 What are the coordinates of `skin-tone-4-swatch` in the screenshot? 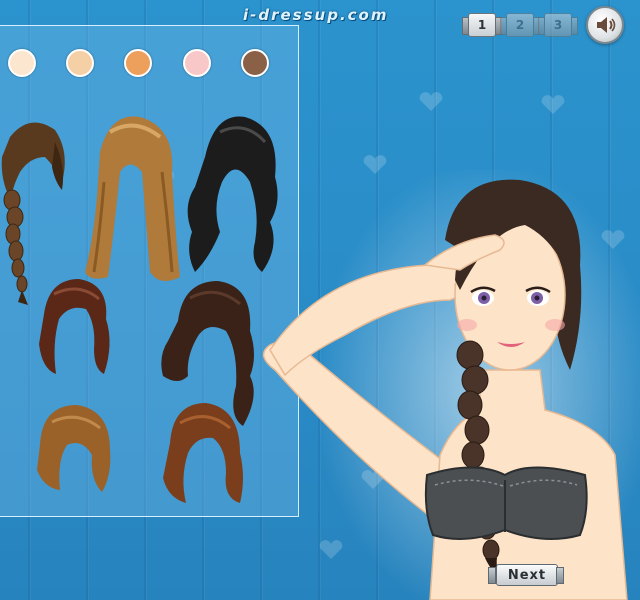 It's located at (197, 63).